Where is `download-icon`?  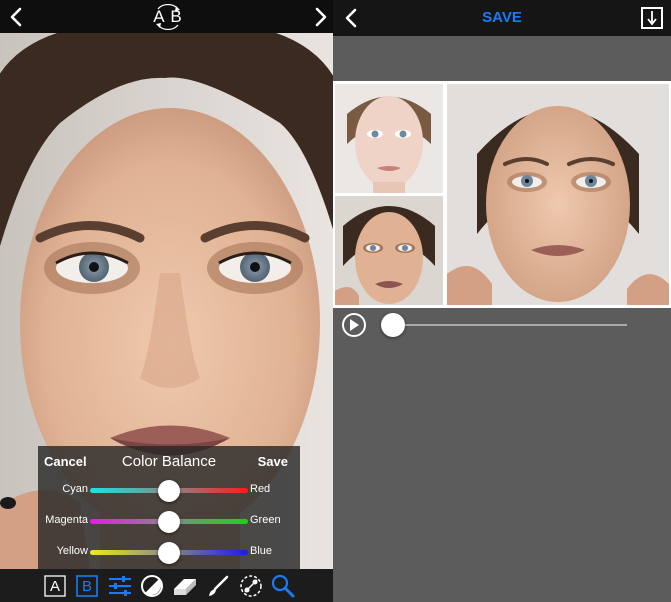
download-icon is located at coordinates (652, 18).